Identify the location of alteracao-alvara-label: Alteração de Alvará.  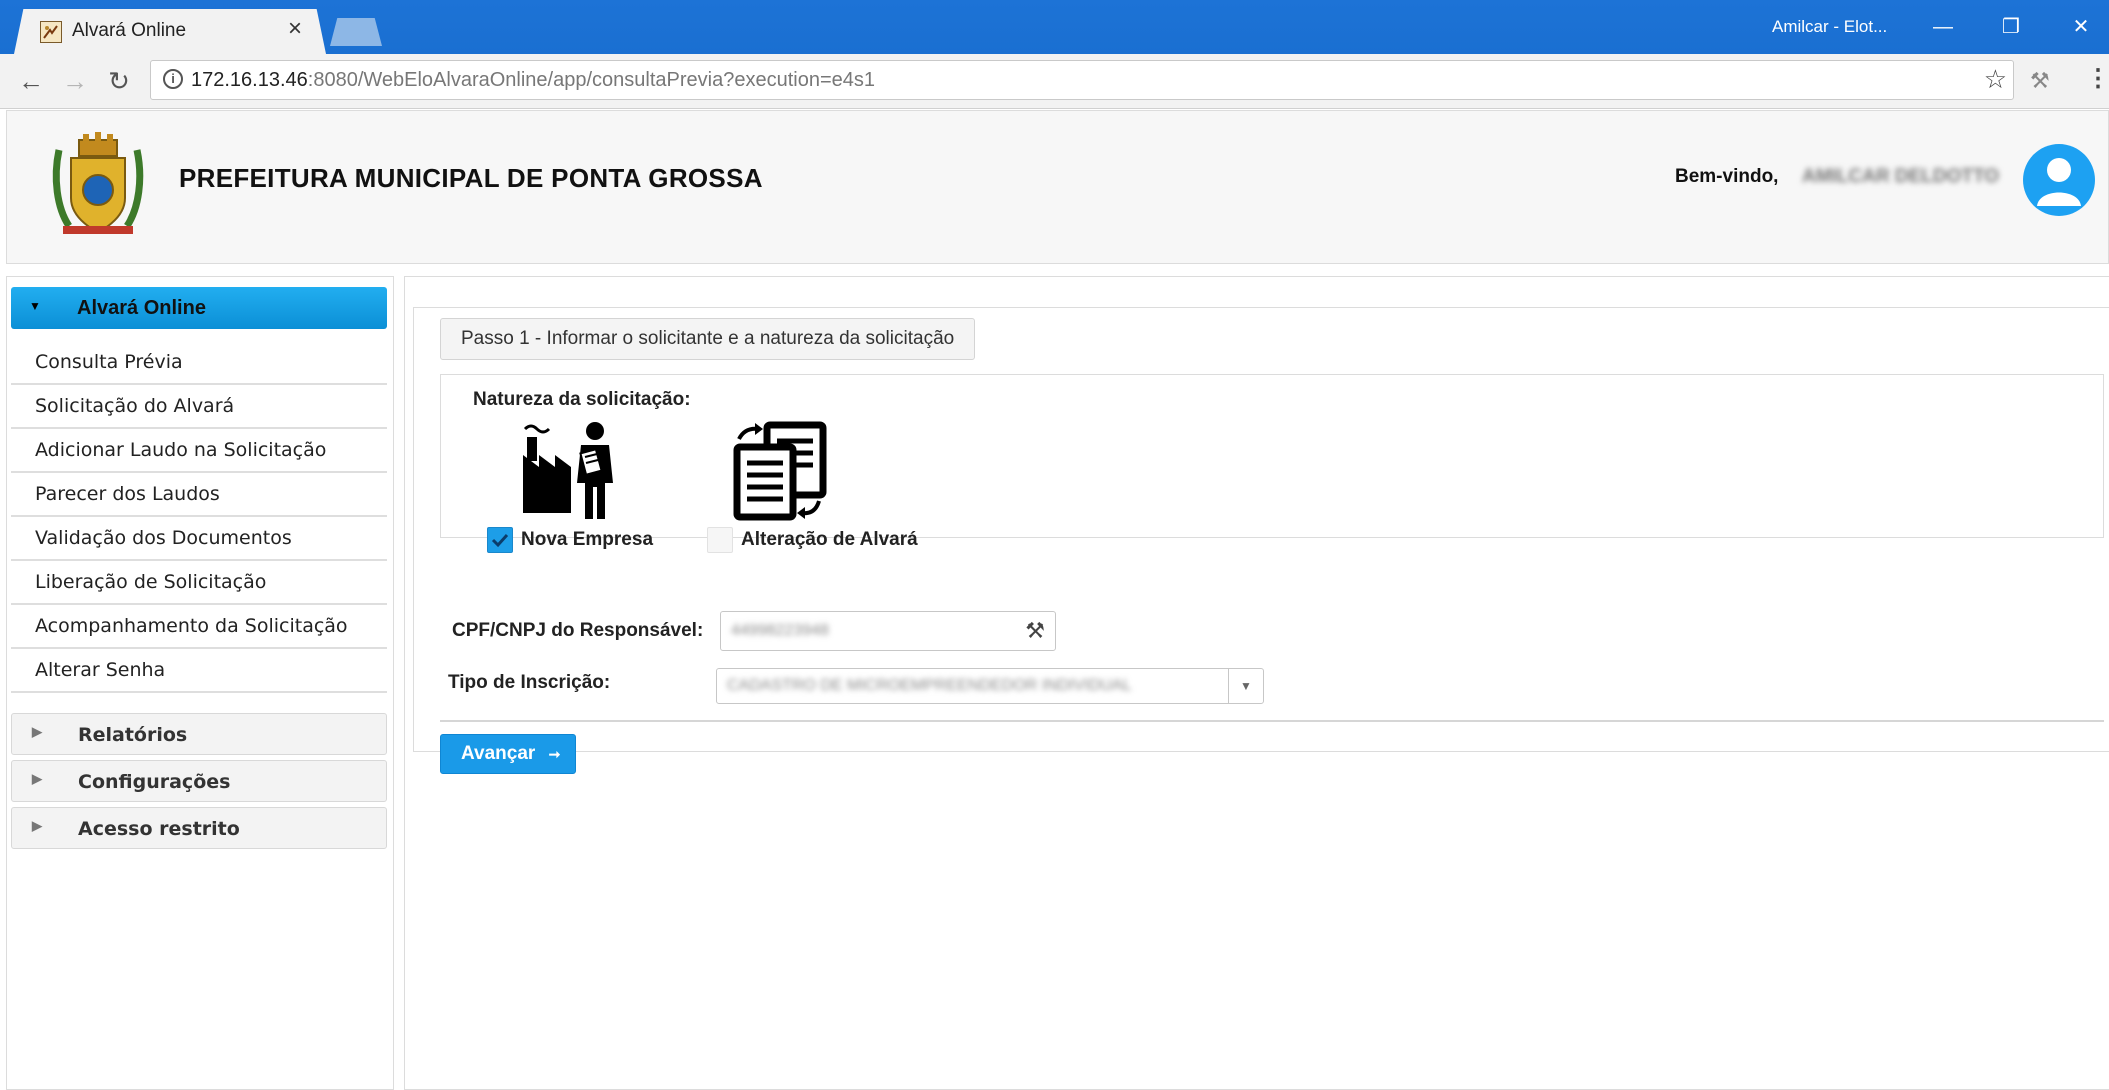
(829, 540).